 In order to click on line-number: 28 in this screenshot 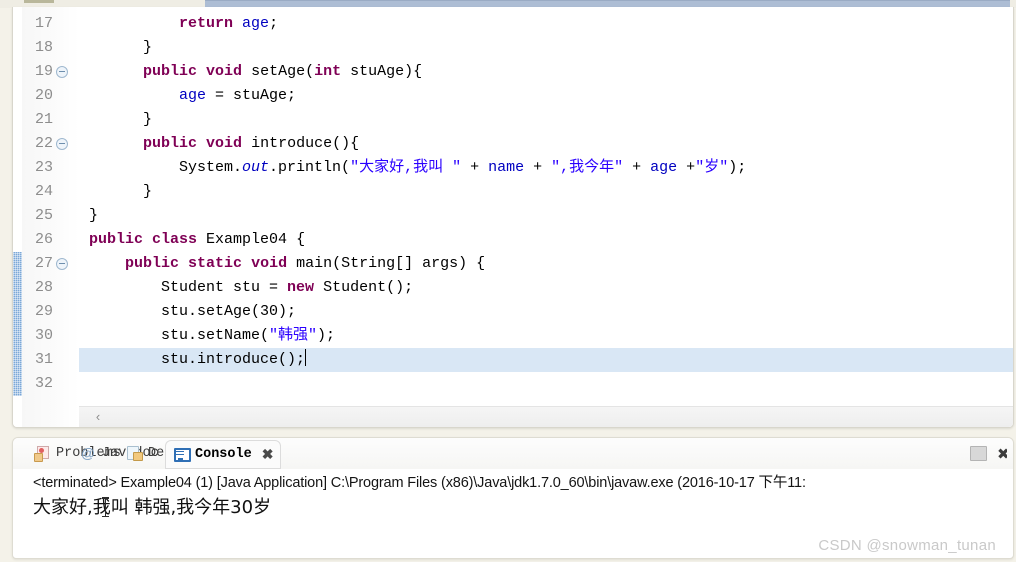, I will do `click(43, 287)`.